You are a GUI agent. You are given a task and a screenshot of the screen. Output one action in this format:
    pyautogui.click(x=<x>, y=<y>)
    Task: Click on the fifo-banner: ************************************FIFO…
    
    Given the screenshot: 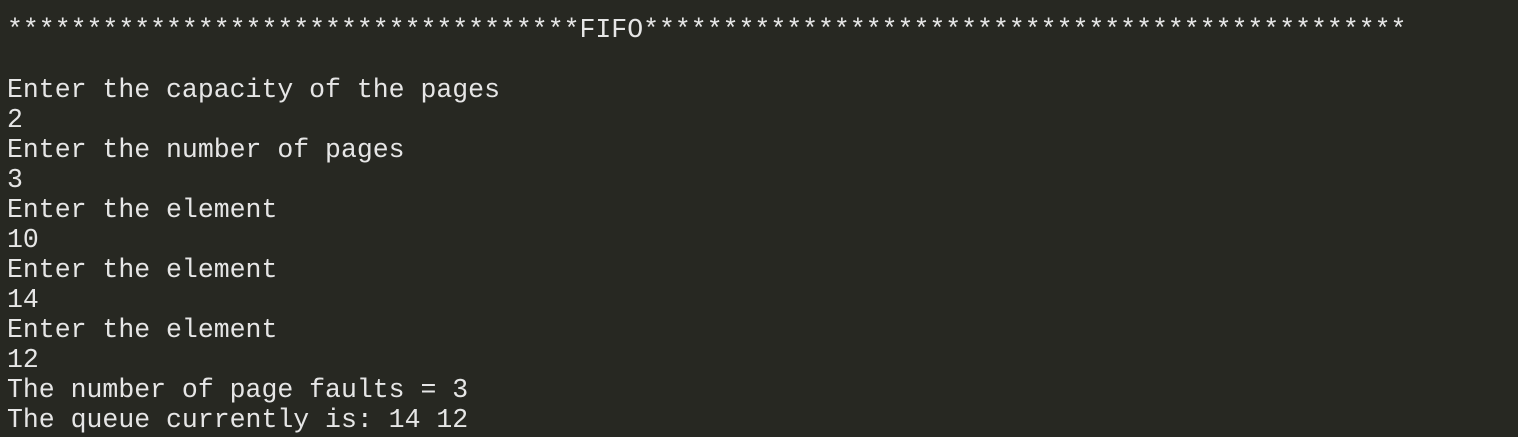 What is the action you would take?
    pyautogui.click(x=707, y=30)
    